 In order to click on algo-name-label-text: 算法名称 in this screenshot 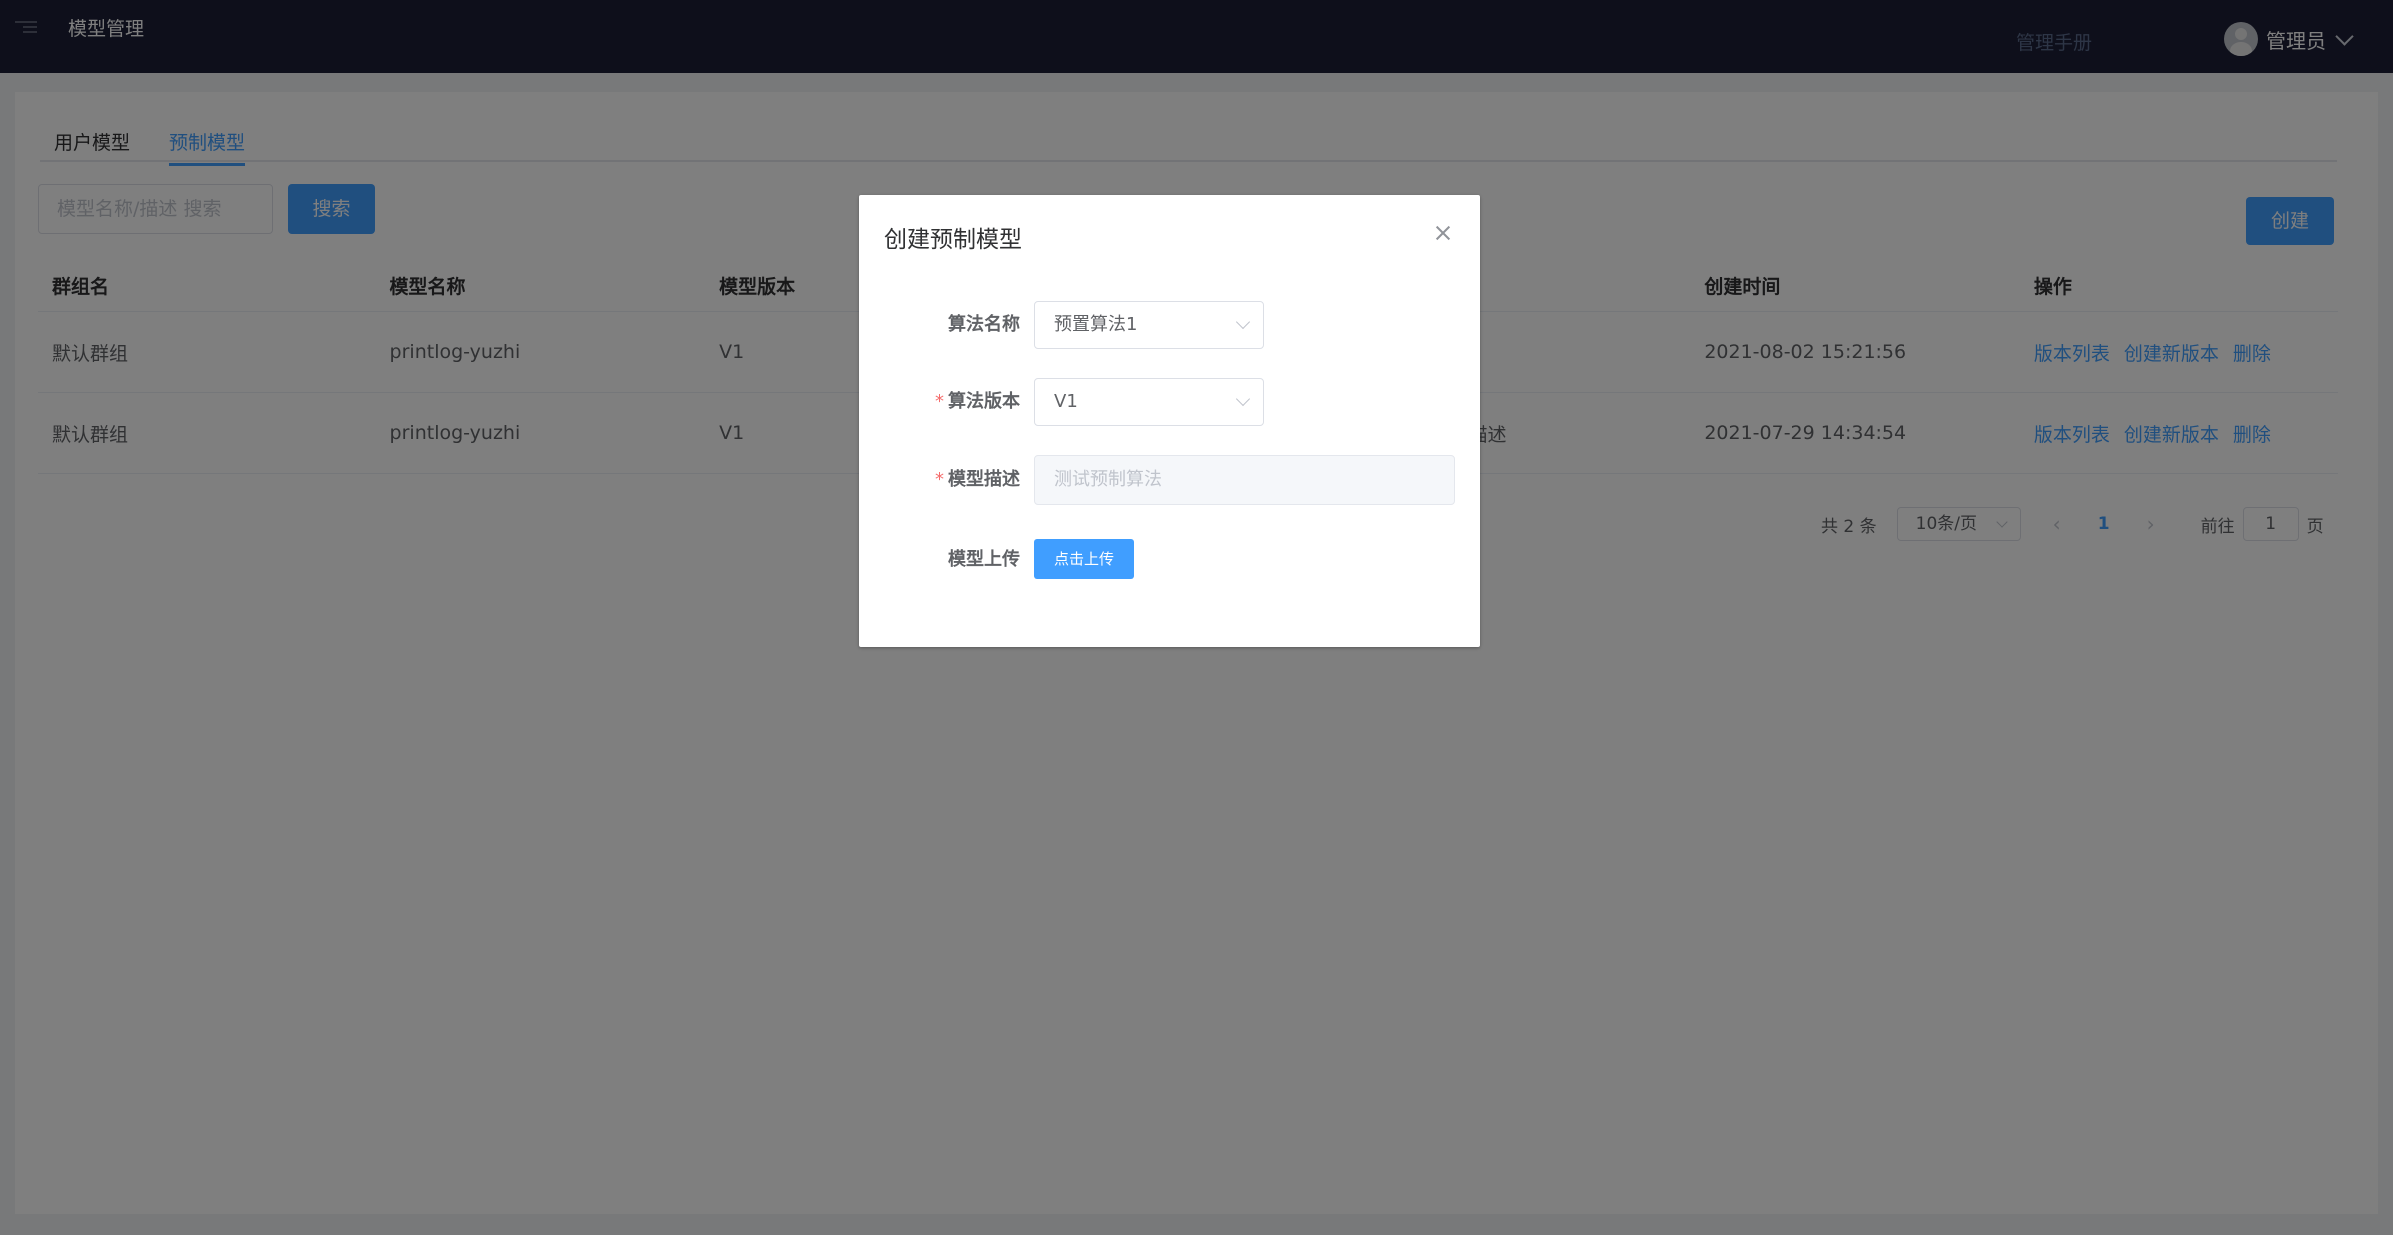, I will do `click(984, 324)`.